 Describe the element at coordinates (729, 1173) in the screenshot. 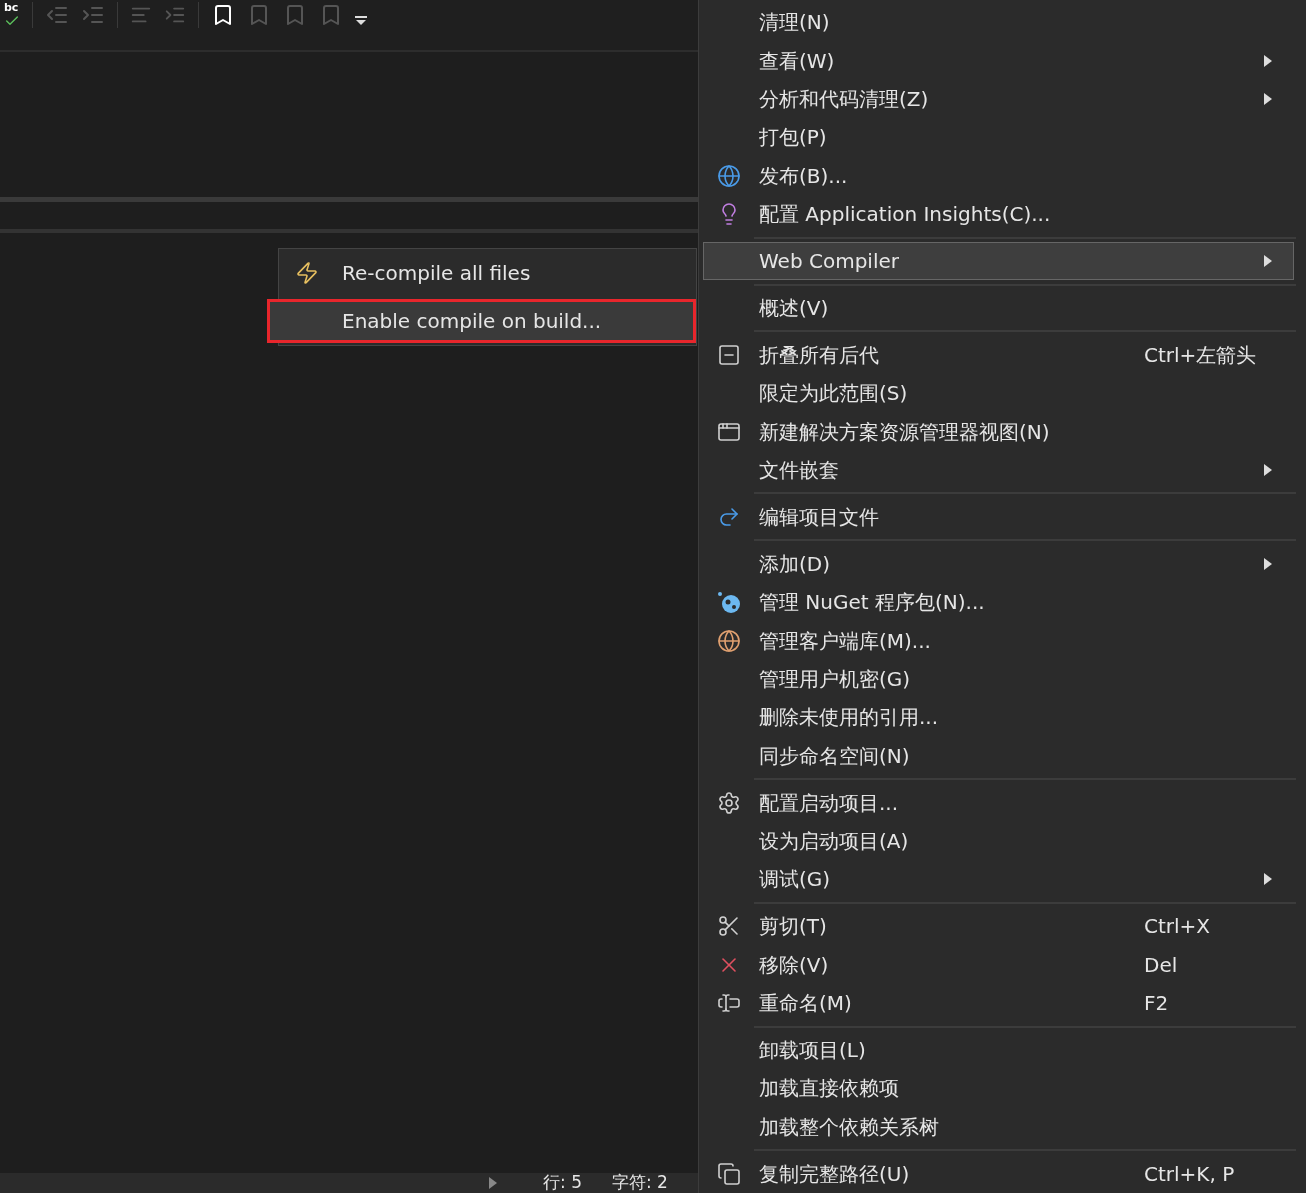

I see `copy-icon` at that location.